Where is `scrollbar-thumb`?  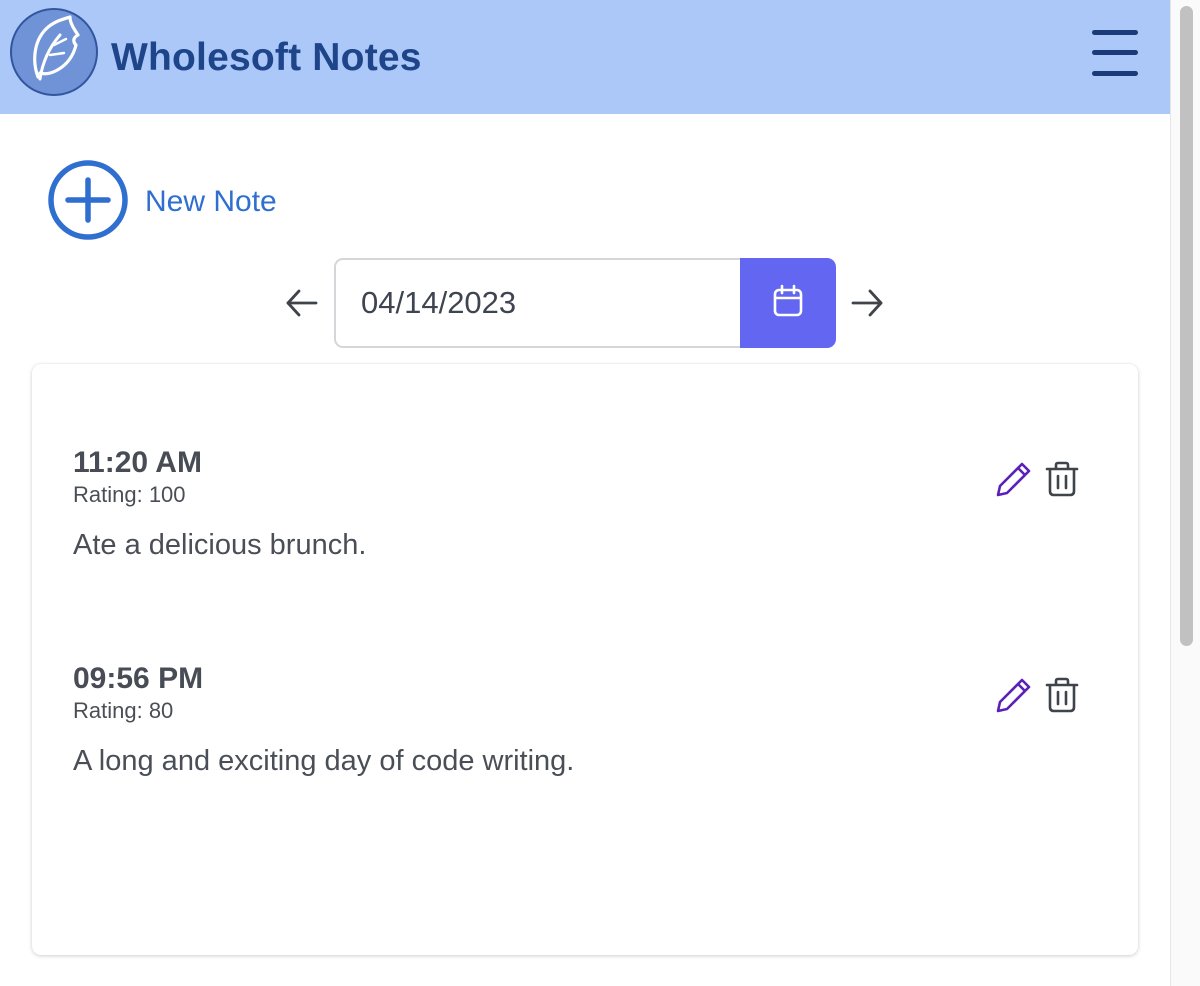 scrollbar-thumb is located at coordinates (1186, 326).